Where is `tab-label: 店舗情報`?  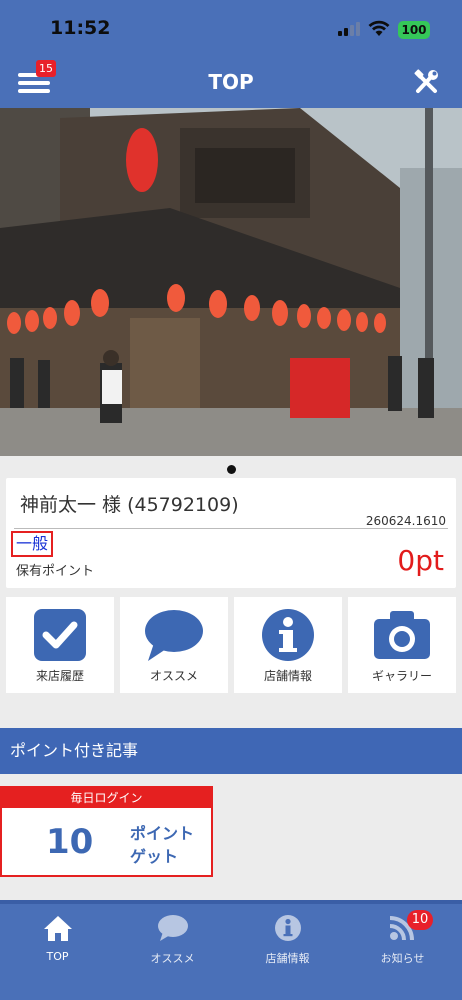
tab-label: 店舗情報 is located at coordinates (287, 958).